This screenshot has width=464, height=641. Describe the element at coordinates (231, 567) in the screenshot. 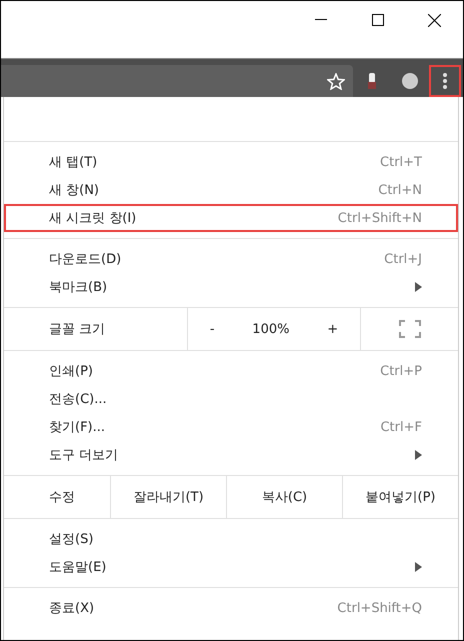

I see `menu-item: 도움말(E)` at that location.